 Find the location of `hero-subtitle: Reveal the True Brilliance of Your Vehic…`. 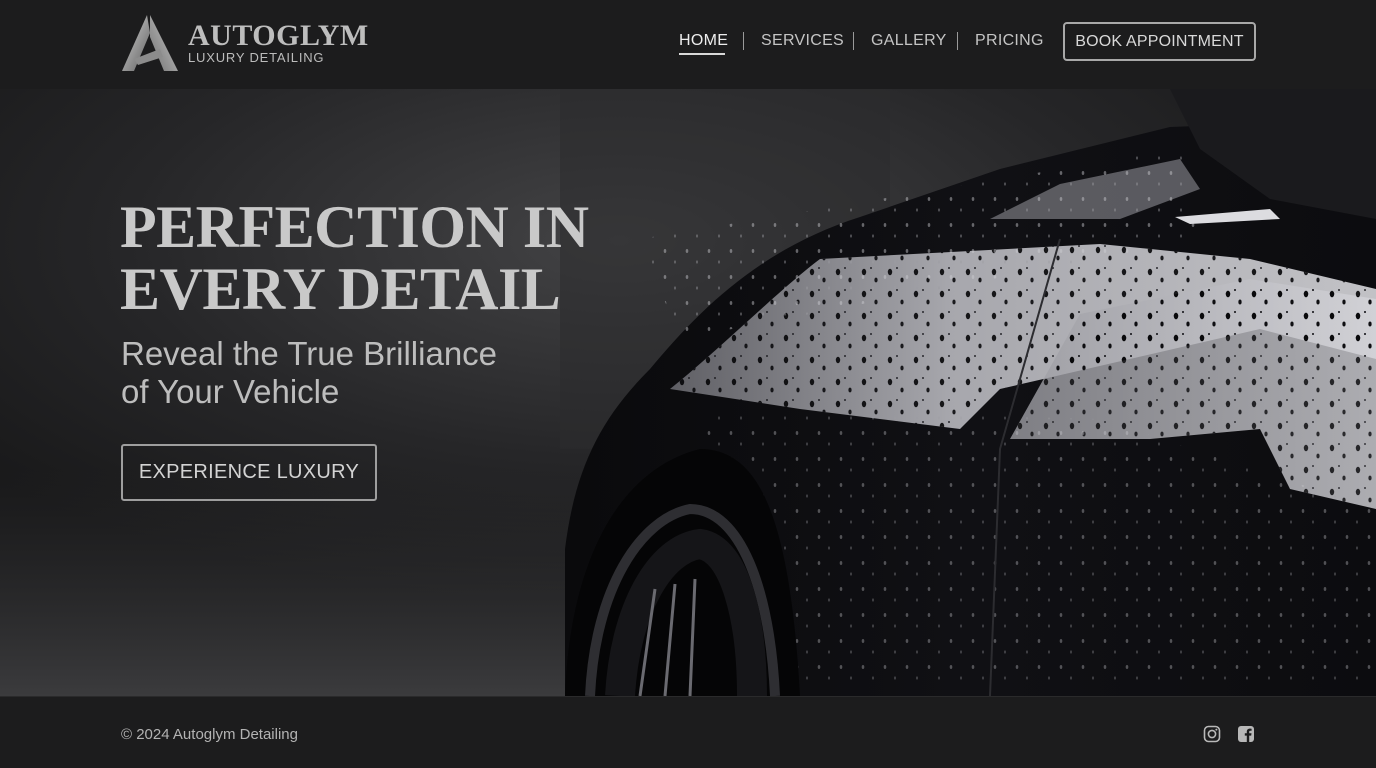

hero-subtitle: Reveal the True Brilliance of Your Vehic… is located at coordinates (309, 372).